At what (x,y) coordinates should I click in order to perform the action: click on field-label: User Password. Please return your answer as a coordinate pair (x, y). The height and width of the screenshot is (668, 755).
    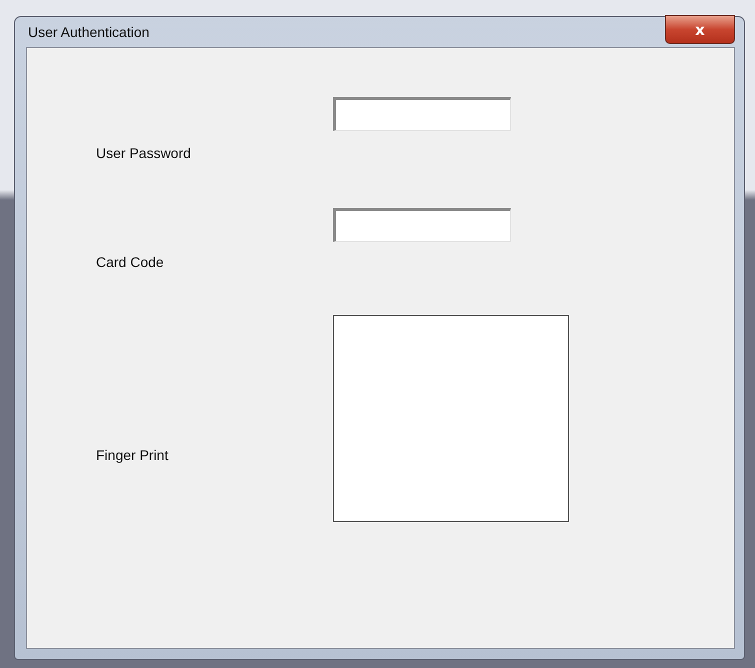
    Looking at the image, I should click on (143, 152).